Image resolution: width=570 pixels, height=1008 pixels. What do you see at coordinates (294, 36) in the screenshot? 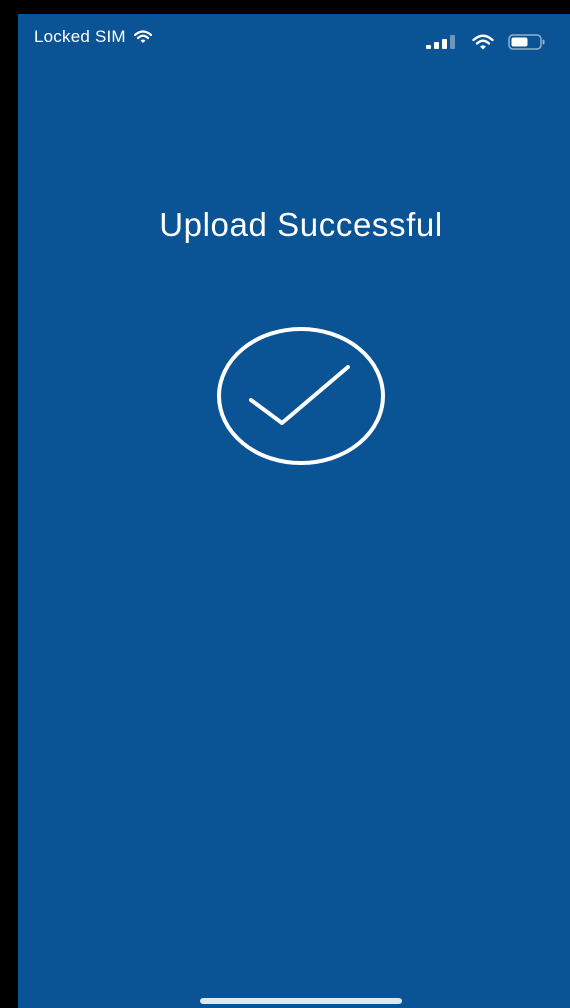
I see `status-bar: Locked SIM` at bounding box center [294, 36].